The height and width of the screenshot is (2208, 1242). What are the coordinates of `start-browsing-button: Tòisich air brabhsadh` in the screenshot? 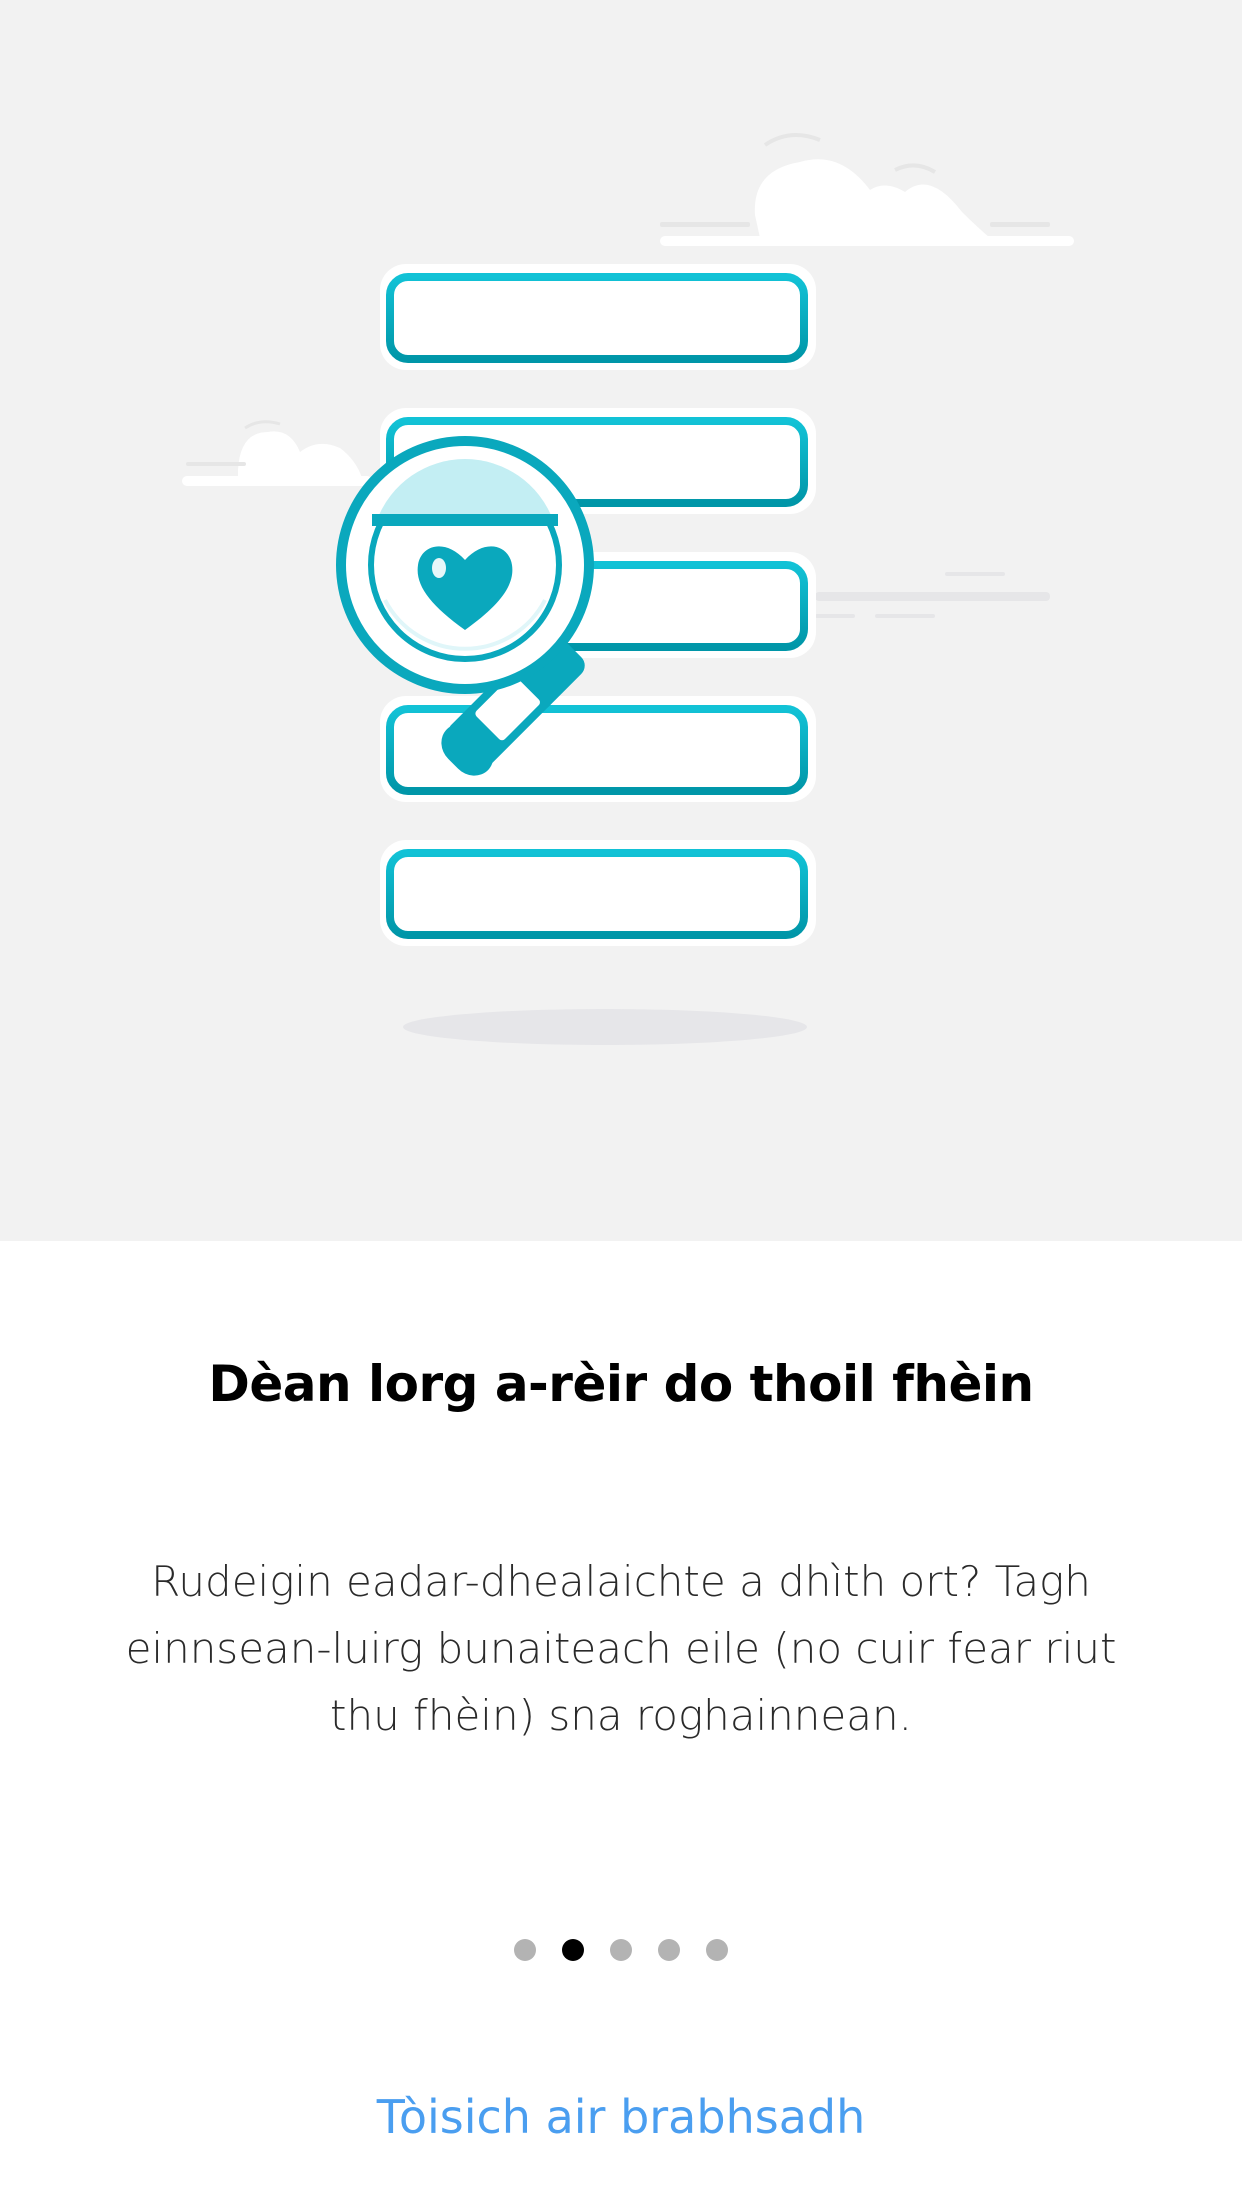 It's located at (621, 2117).